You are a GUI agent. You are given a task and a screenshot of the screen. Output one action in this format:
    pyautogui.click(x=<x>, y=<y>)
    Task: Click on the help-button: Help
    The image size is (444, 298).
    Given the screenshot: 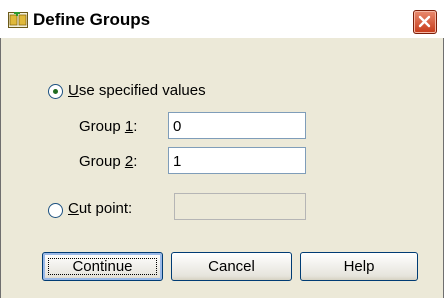 What is the action you would take?
    pyautogui.click(x=359, y=266)
    